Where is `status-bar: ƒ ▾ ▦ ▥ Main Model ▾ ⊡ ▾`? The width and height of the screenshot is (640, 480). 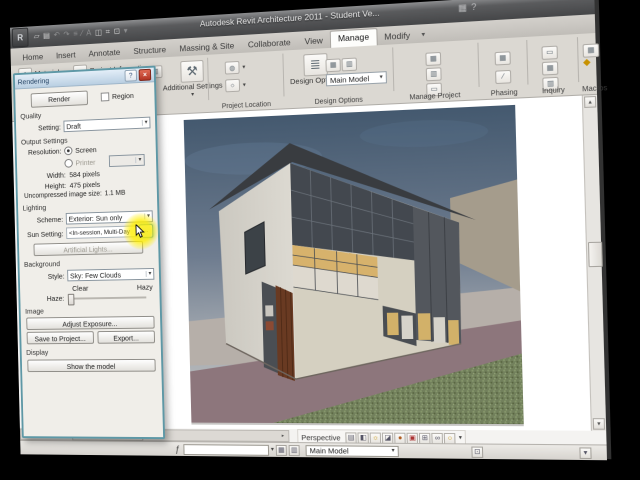 status-bar: ƒ ▾ ▦ ▥ Main Model ▾ ⊡ ▾ is located at coordinates (314, 450).